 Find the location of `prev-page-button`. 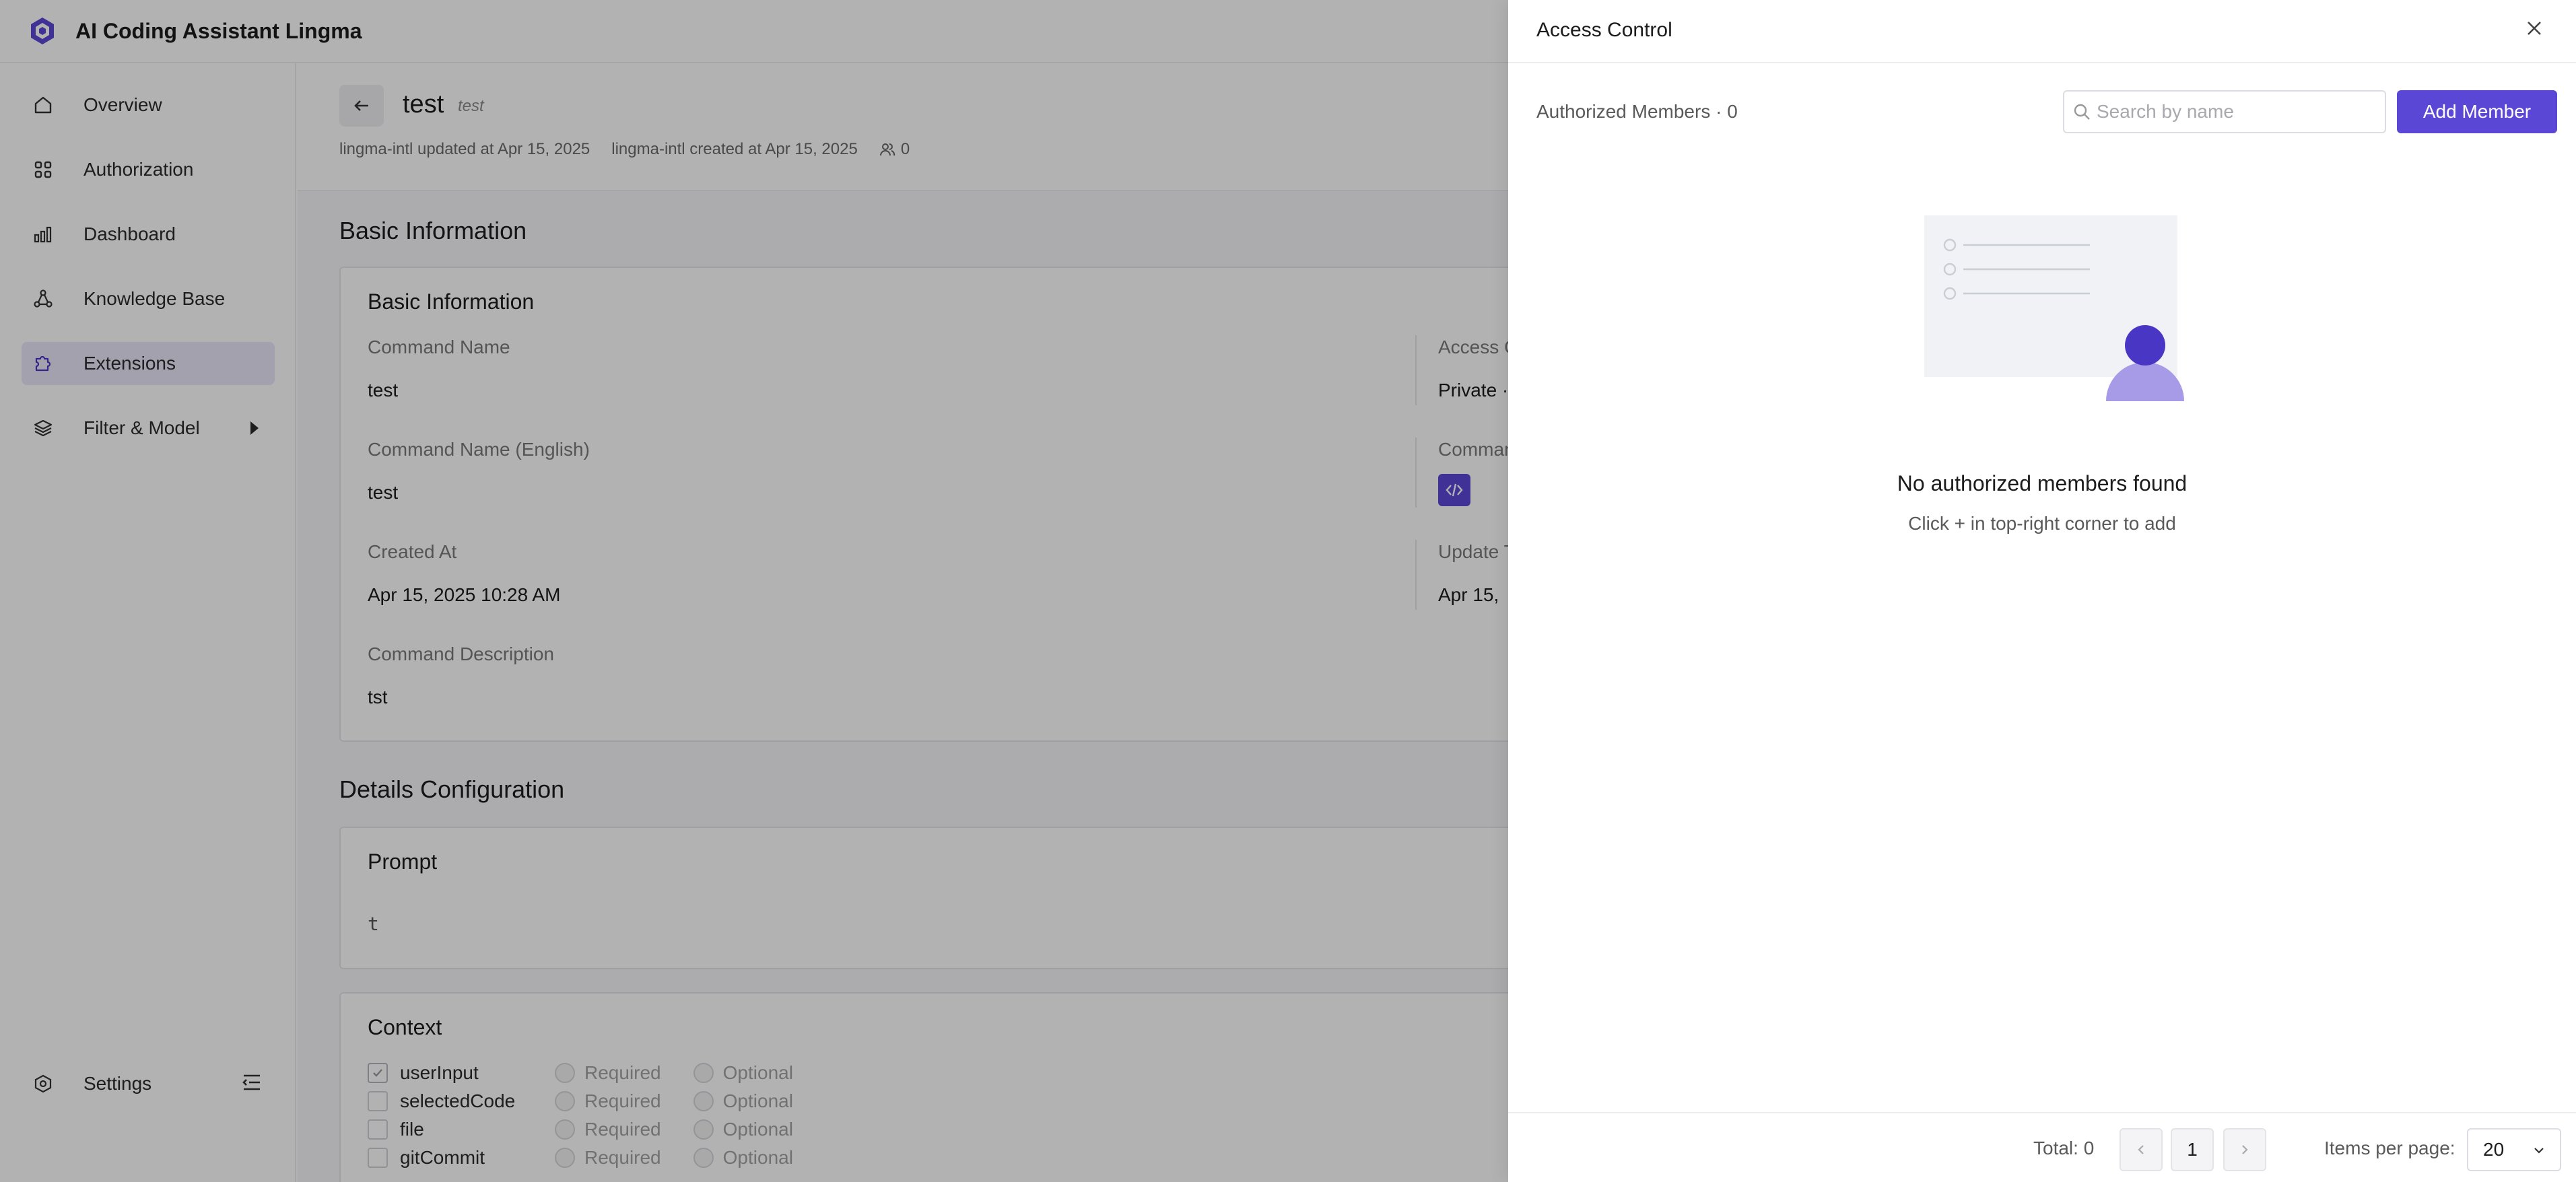

prev-page-button is located at coordinates (2141, 1149).